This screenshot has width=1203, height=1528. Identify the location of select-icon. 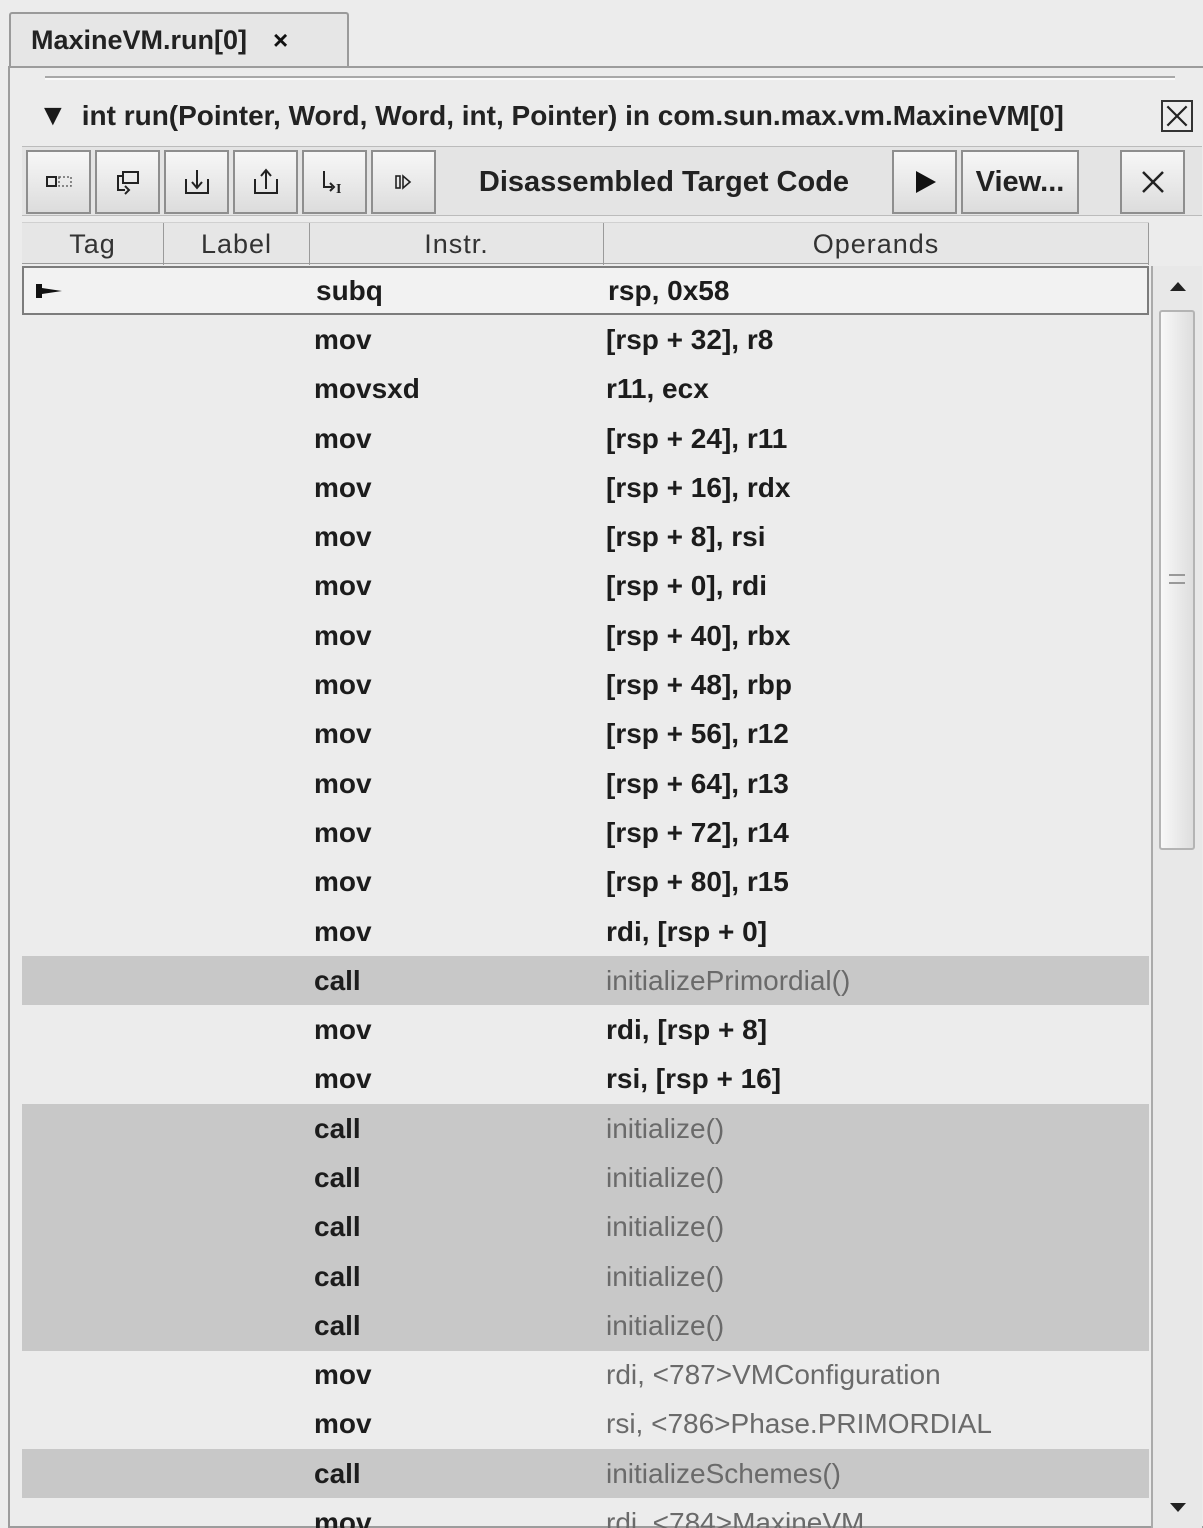
(58, 181).